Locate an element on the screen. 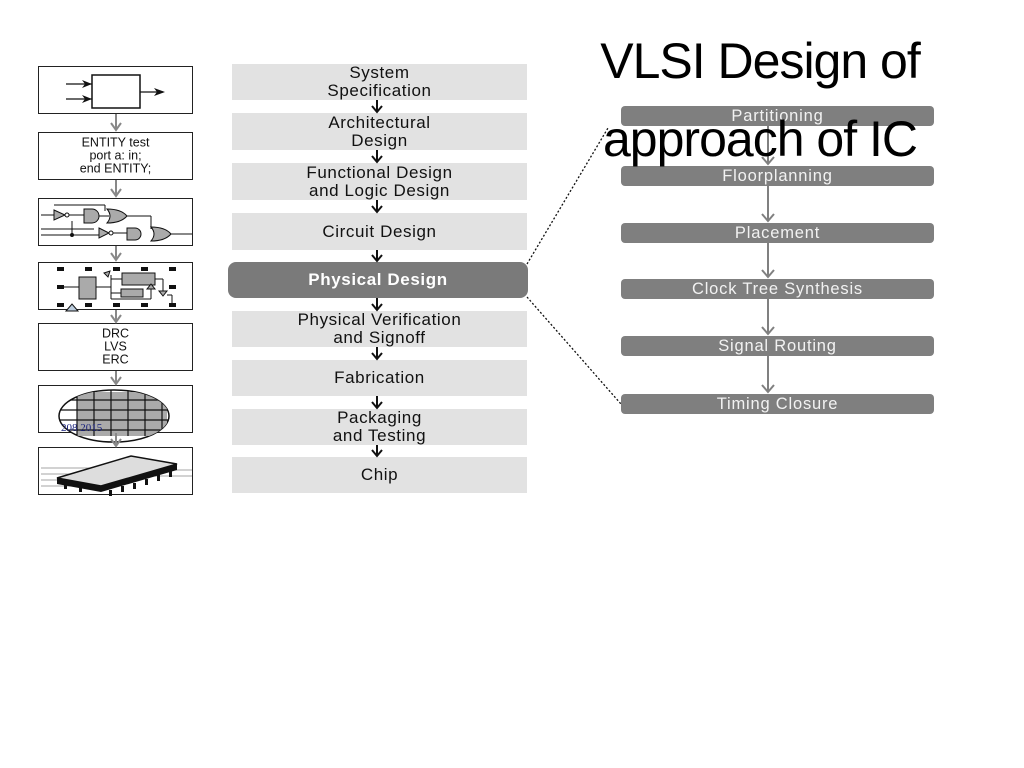 Image resolution: width=1024 pixels, height=768 pixels. title-line-1: VLSI Design of is located at coordinates (760, 61).